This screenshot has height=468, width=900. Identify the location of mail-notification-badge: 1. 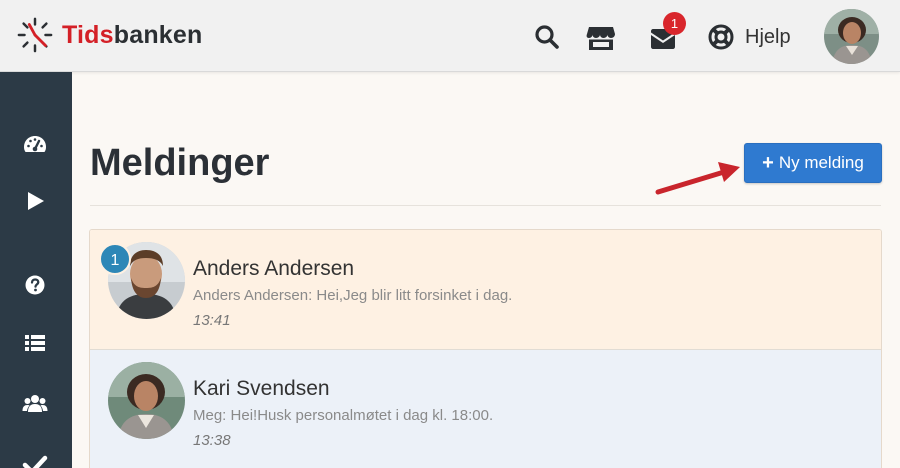
(674, 23).